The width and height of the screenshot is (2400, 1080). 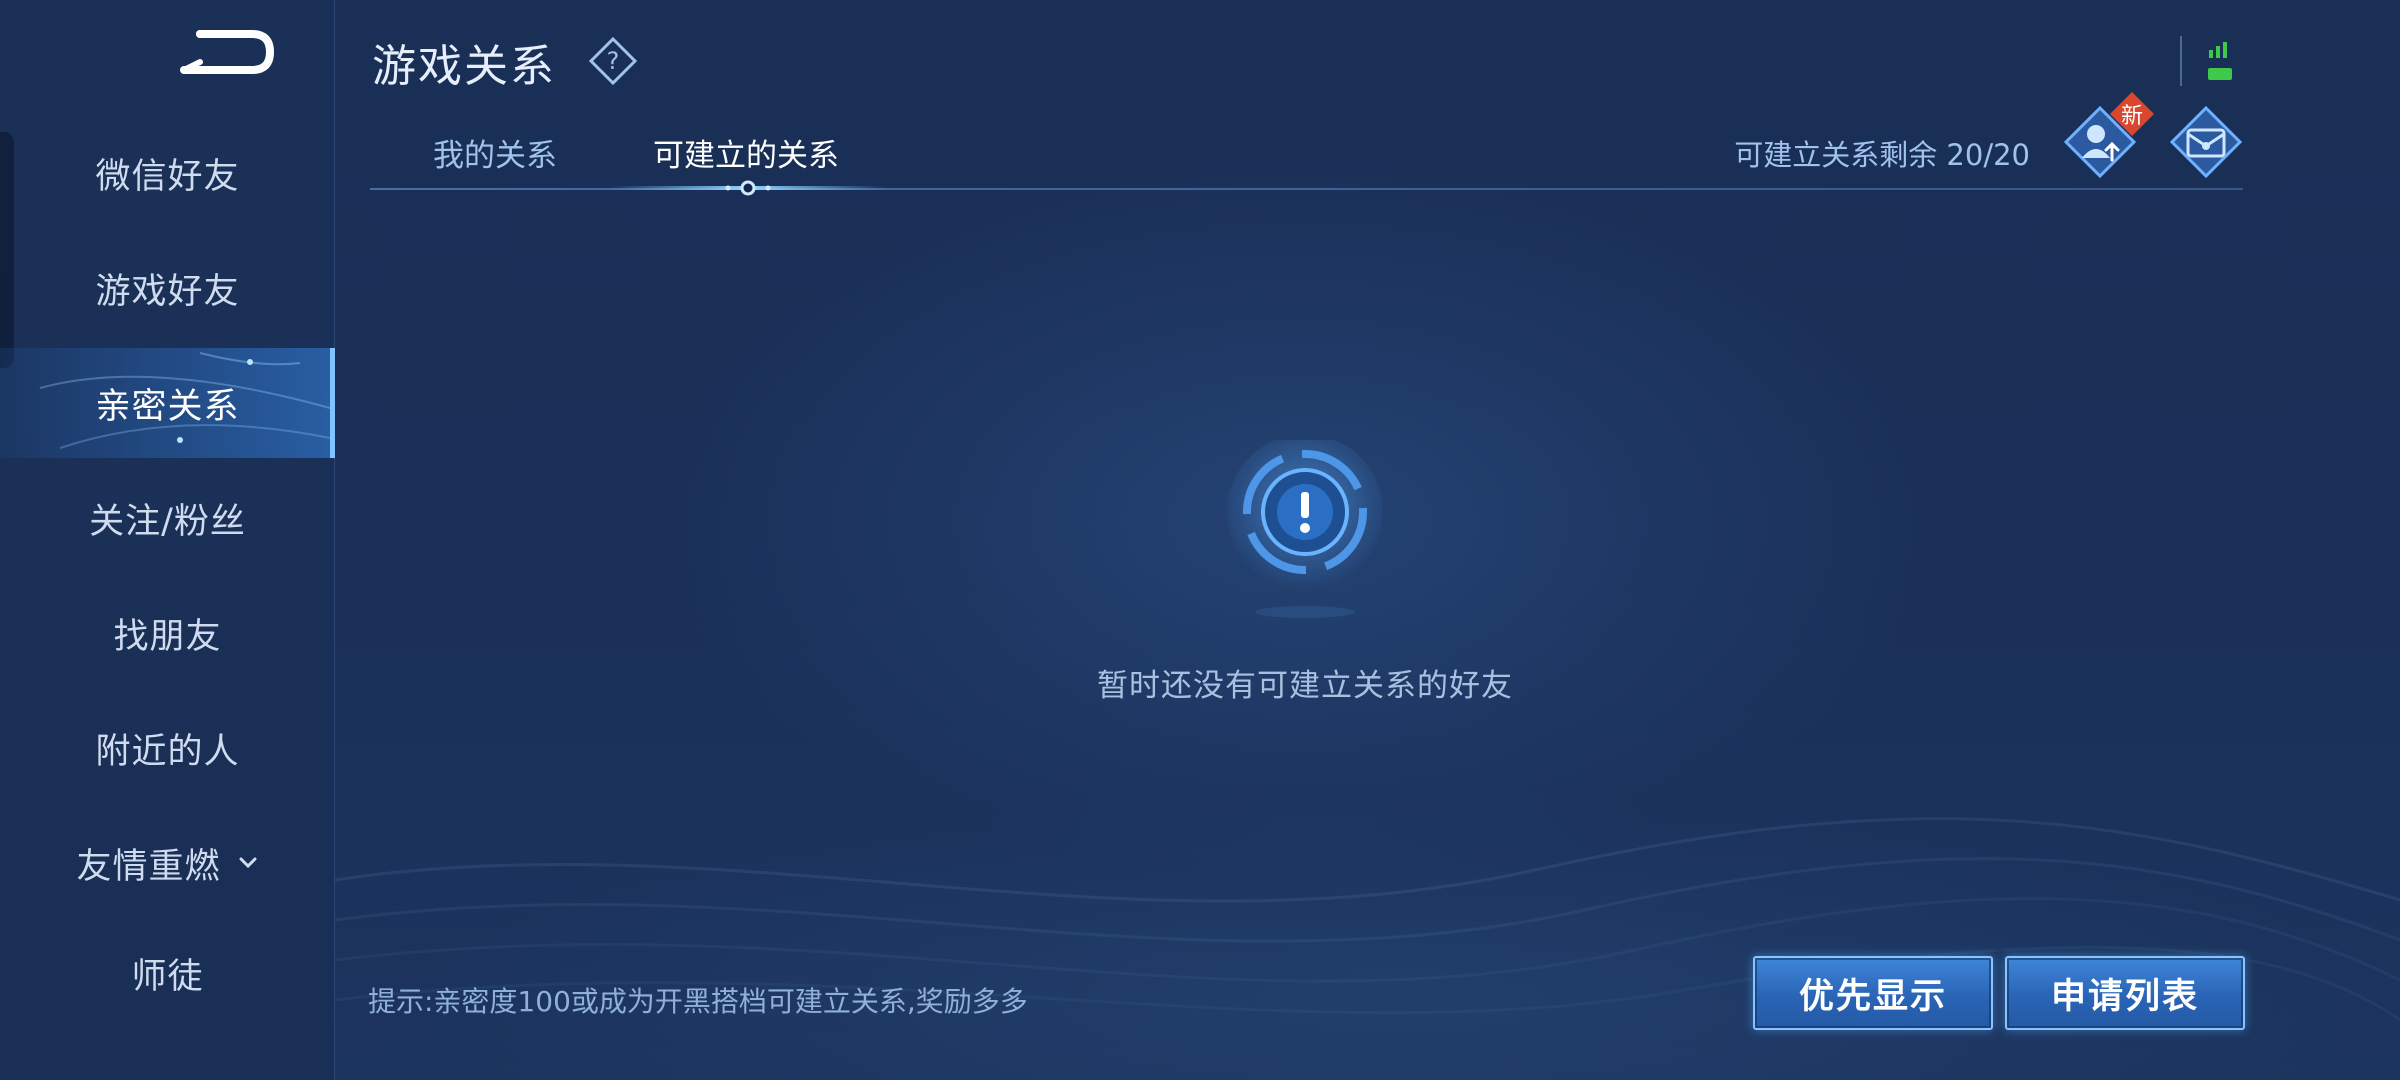 I want to click on empty-state-message: 暂时还没有可建立关系的好友, so click(x=1305, y=686).